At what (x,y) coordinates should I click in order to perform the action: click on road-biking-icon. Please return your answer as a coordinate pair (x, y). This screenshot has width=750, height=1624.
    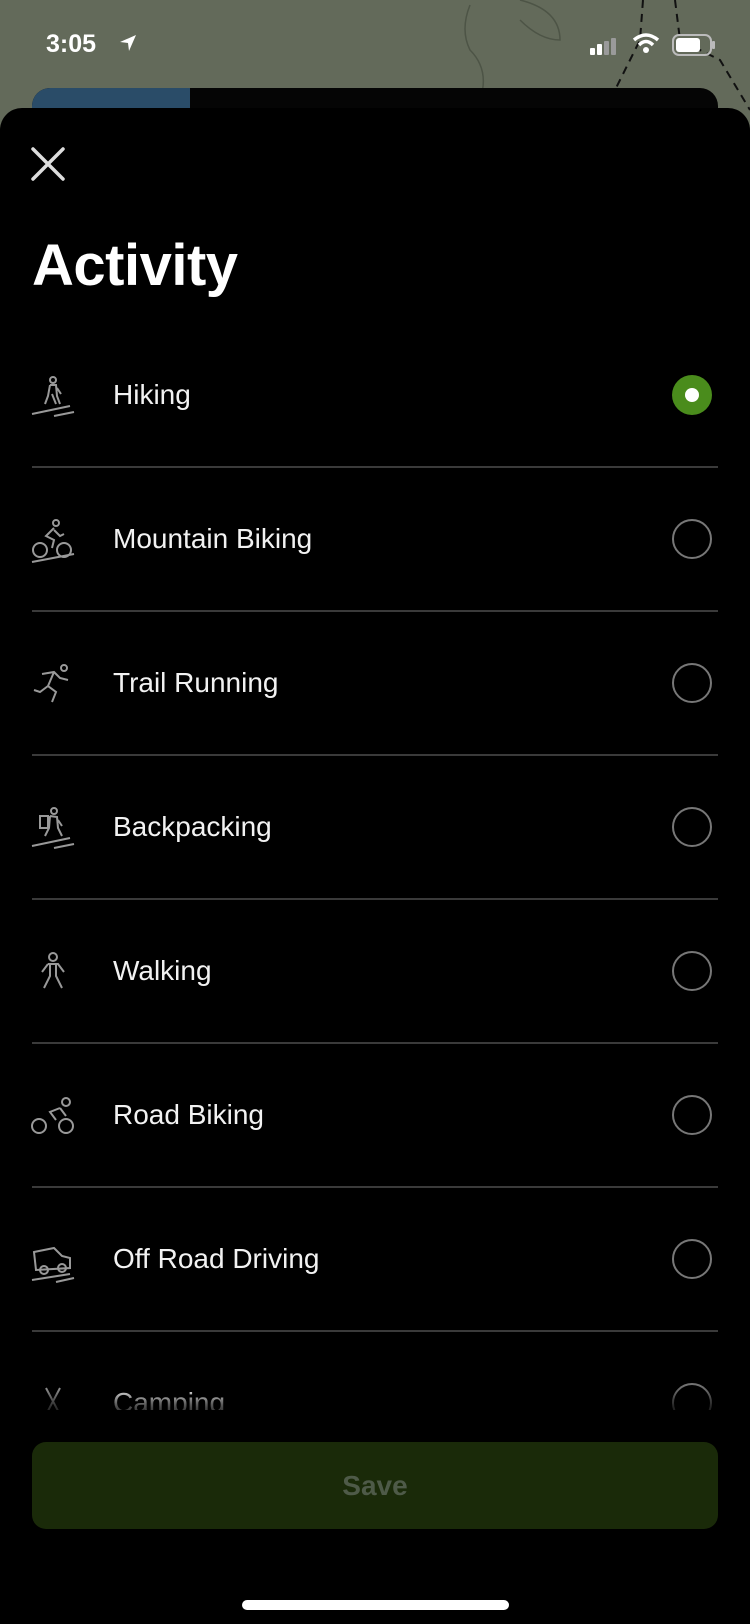
    Looking at the image, I should click on (52, 1115).